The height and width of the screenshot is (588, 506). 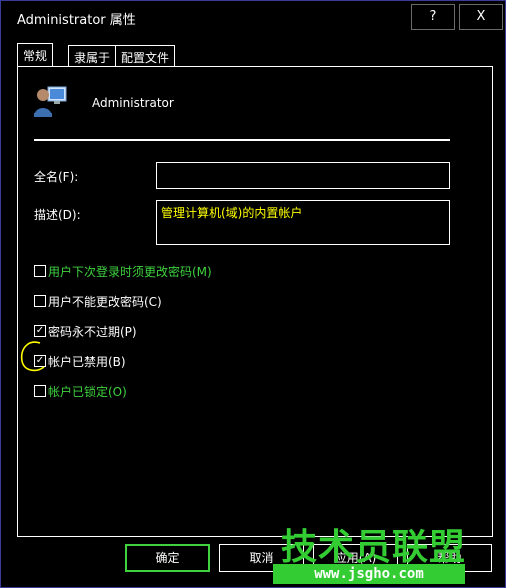 I want to click on title-bar: Administrator 属性 ? X, so click(x=253, y=16).